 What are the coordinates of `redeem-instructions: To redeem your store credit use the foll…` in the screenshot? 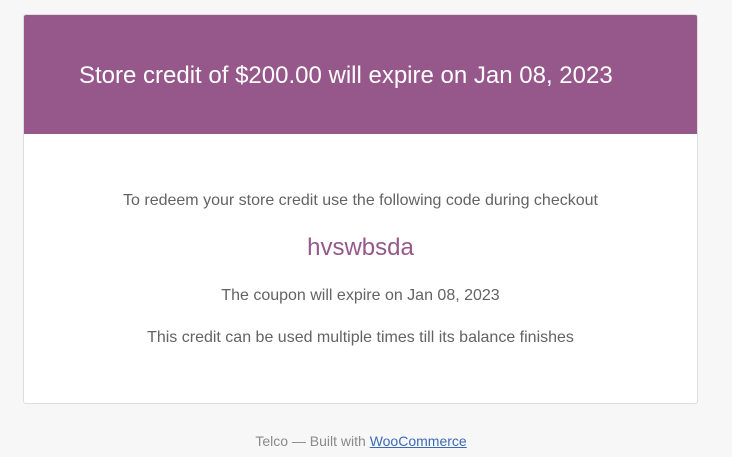 It's located at (360, 200).